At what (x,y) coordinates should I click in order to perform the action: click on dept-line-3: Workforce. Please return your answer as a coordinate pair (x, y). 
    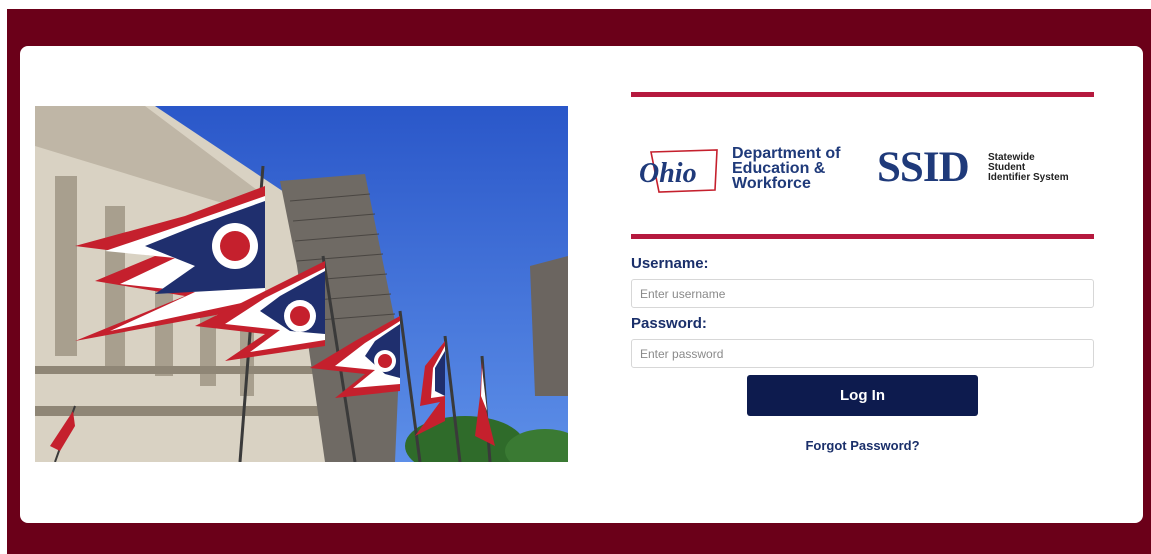
    Looking at the image, I should click on (771, 183).